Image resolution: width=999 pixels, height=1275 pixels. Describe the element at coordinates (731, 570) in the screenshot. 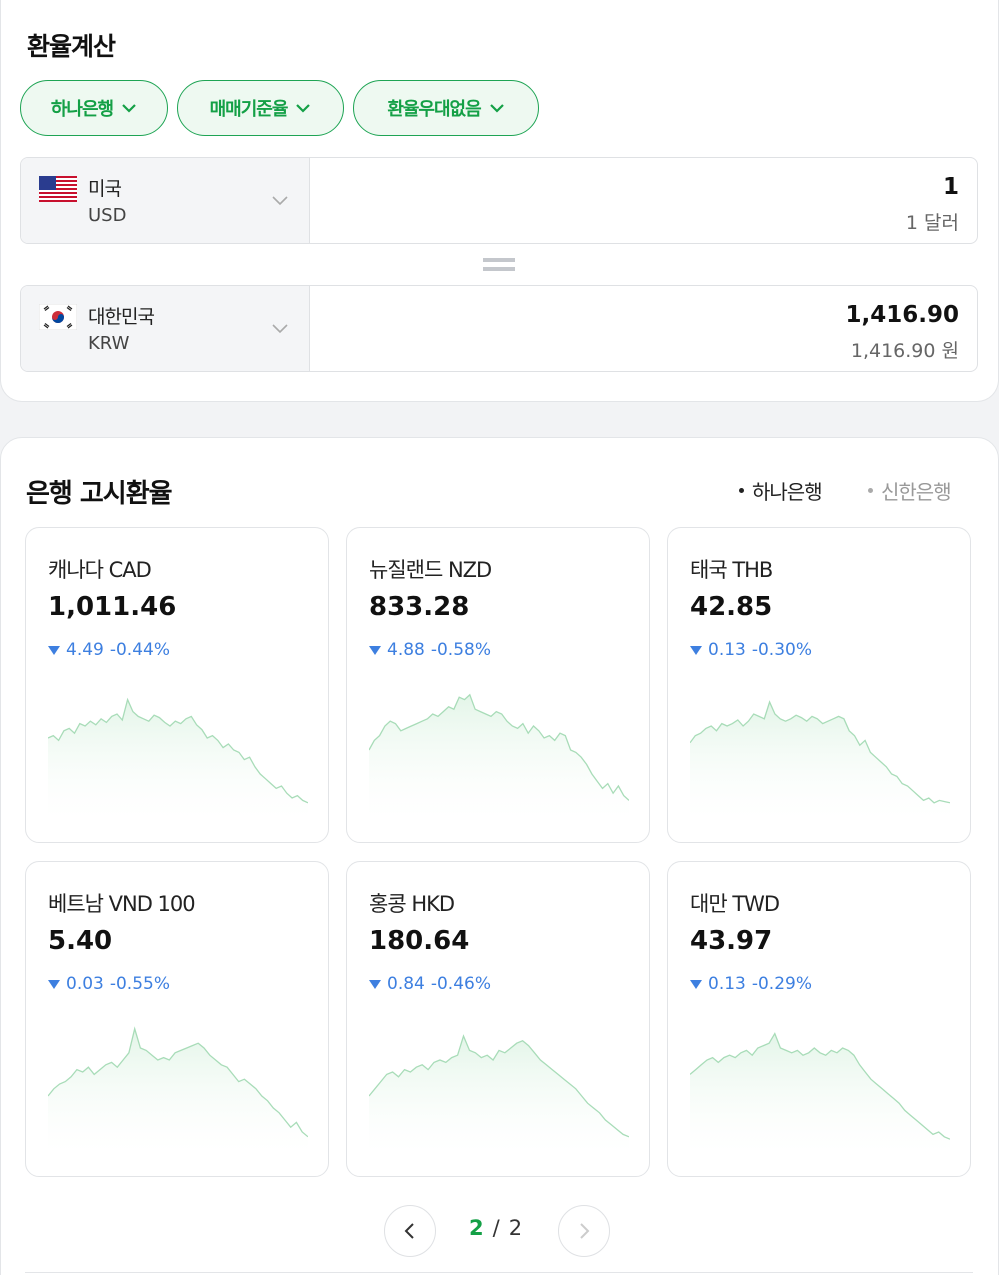

I see `currency-name: 태국 THB` at that location.